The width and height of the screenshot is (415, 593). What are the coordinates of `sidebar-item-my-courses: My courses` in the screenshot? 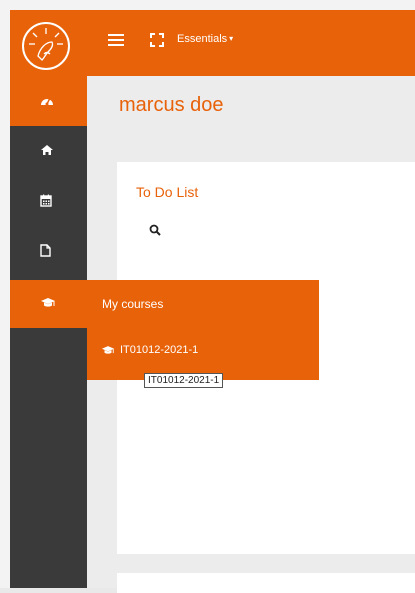 It's located at (164, 304).